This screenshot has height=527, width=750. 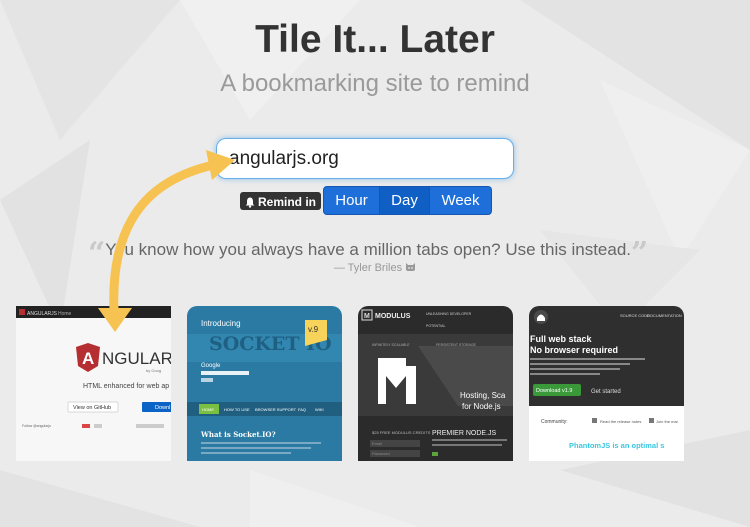 What do you see at coordinates (561, 339) in the screenshot?
I see `phantom-headline1: Full web stack` at bounding box center [561, 339].